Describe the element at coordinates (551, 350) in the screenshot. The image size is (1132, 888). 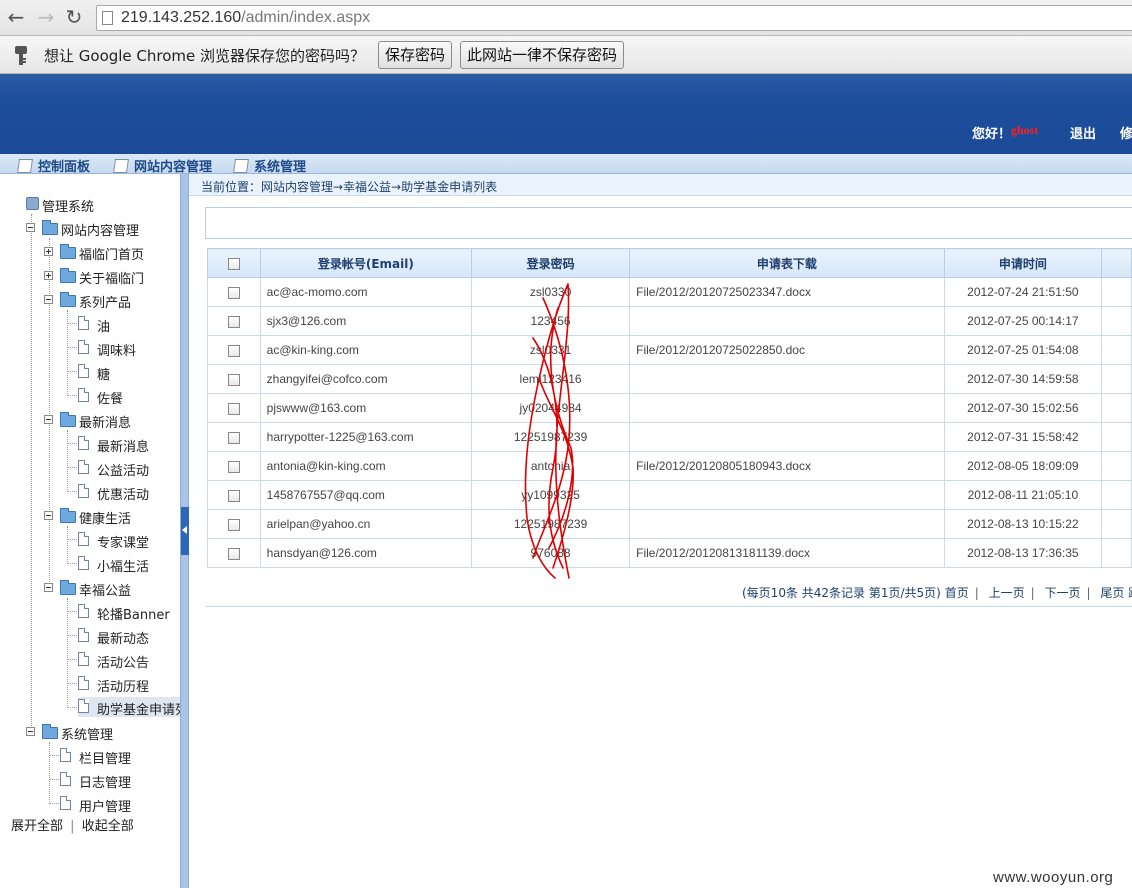
I see `row-password: zsl0331` at that location.